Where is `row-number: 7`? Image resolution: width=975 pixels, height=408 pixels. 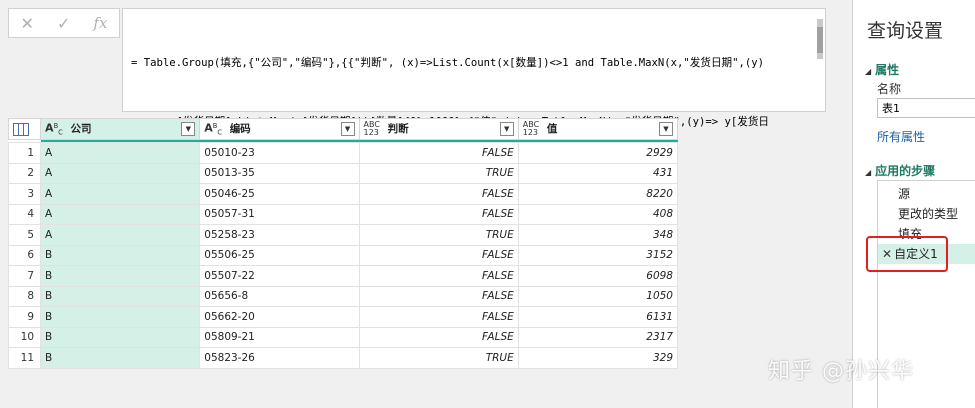 row-number: 7 is located at coordinates (24, 276).